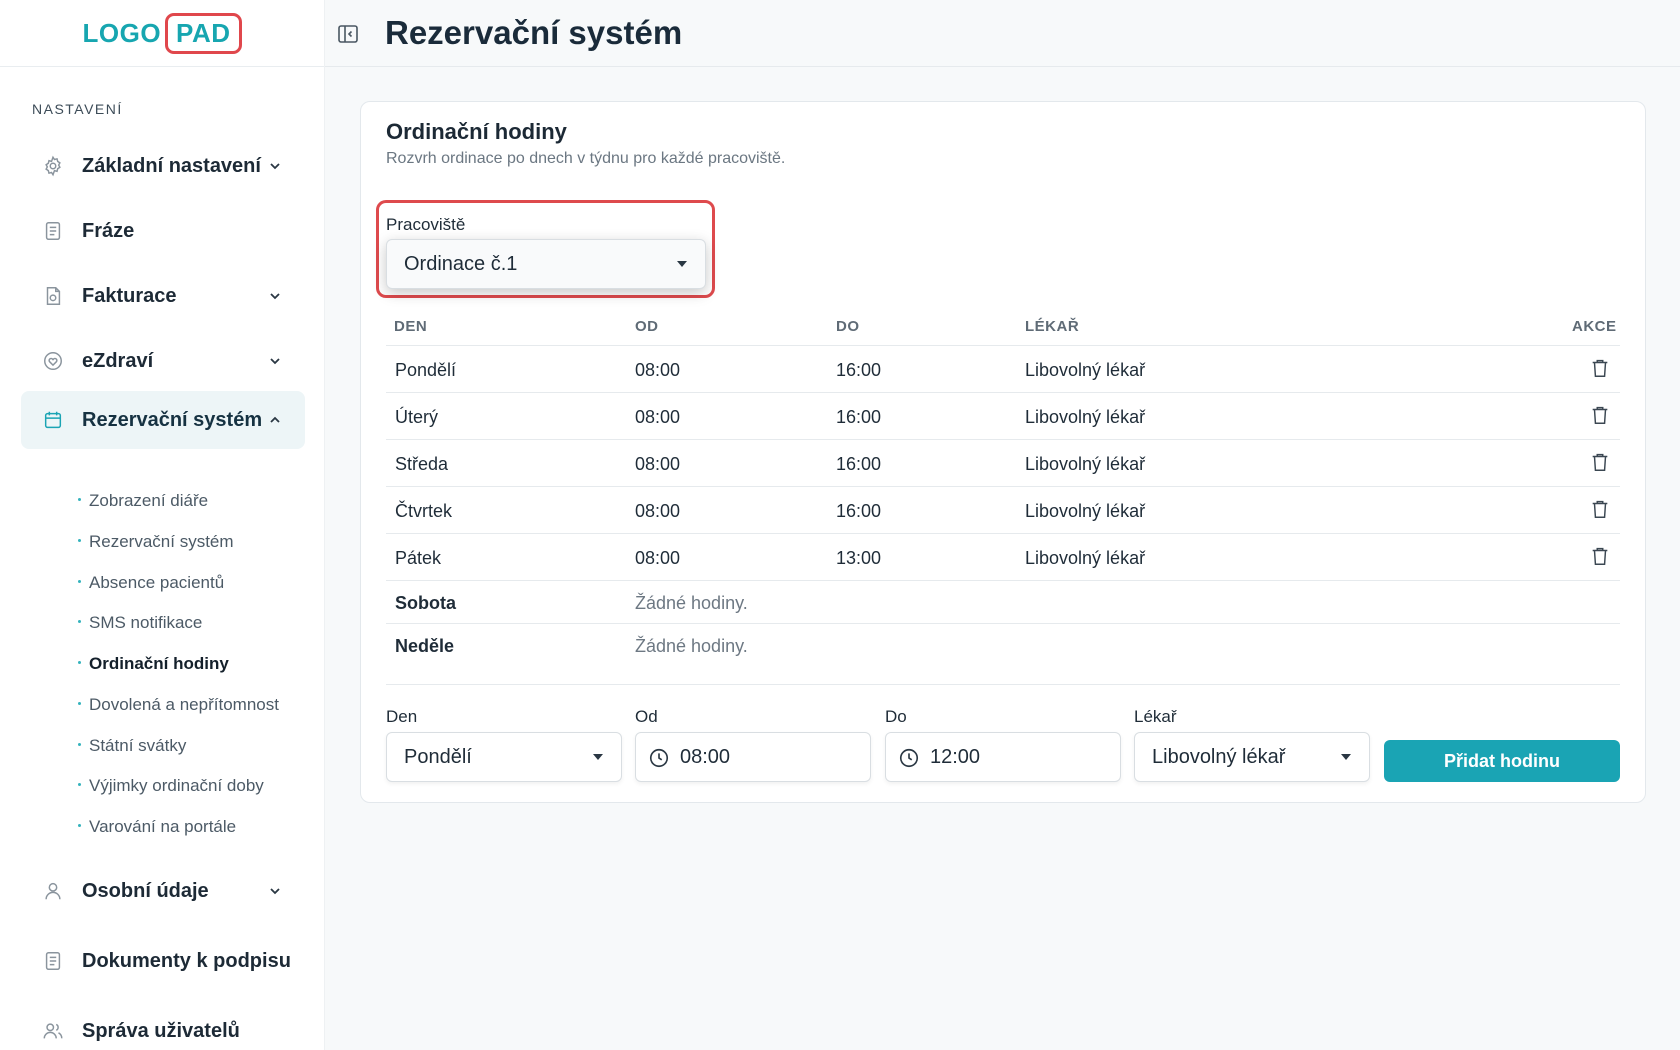 This screenshot has height=1050, width=1680. Describe the element at coordinates (646, 716) in the screenshot. I see `from-field-label: Od` at that location.